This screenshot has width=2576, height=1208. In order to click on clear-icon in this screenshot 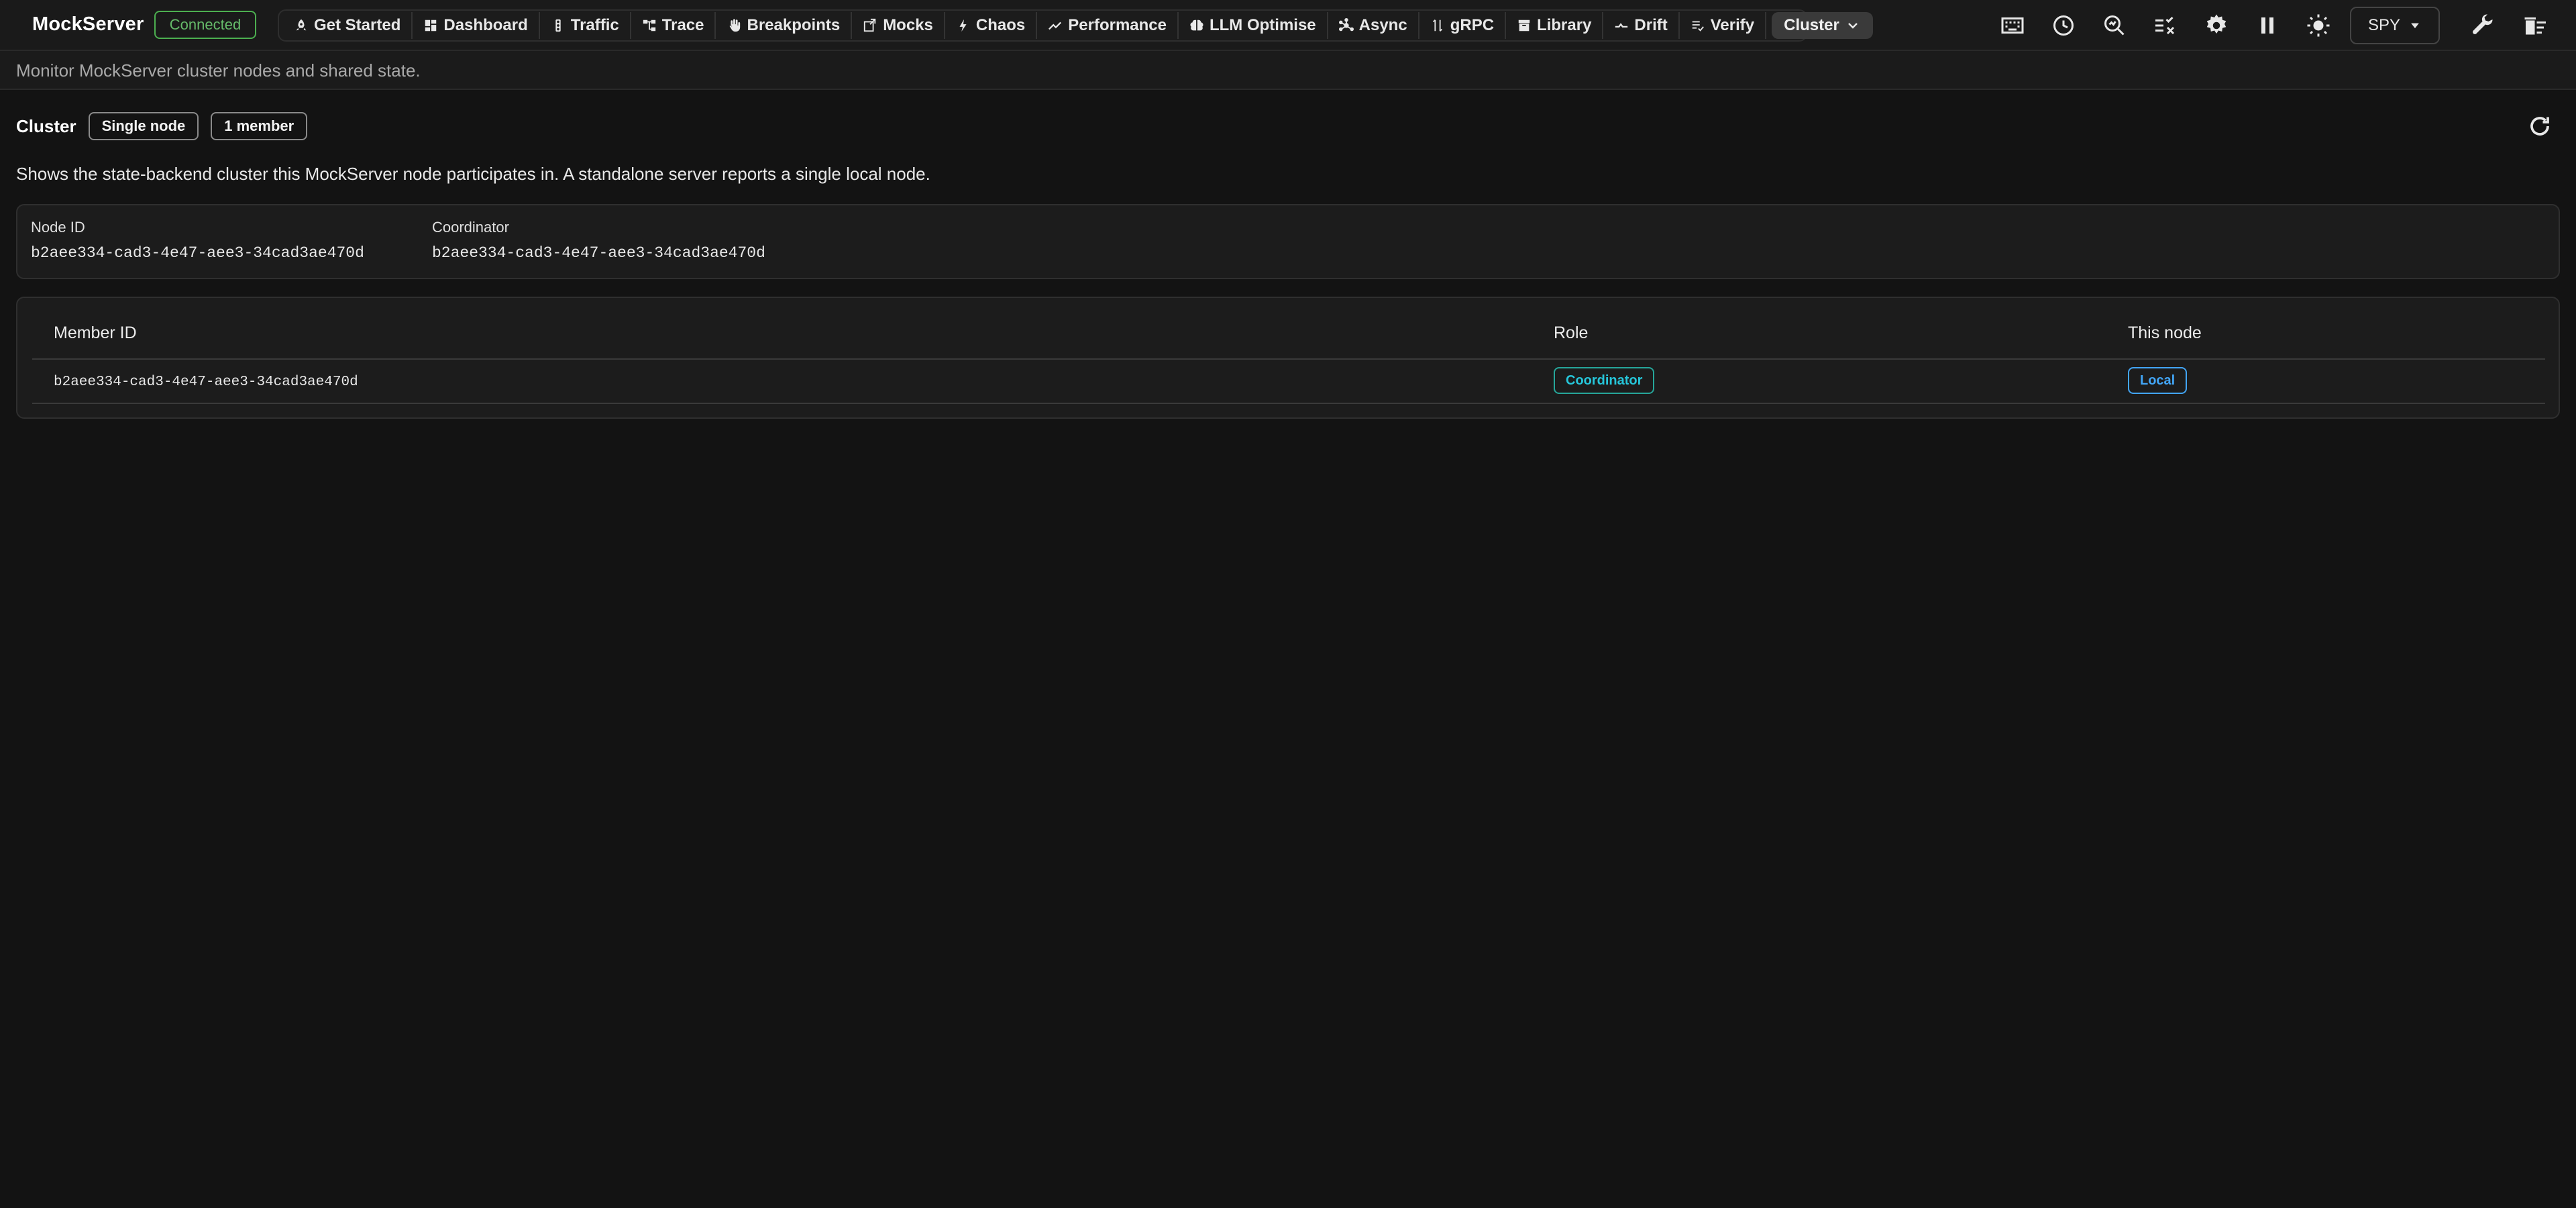, I will do `click(2535, 25)`.